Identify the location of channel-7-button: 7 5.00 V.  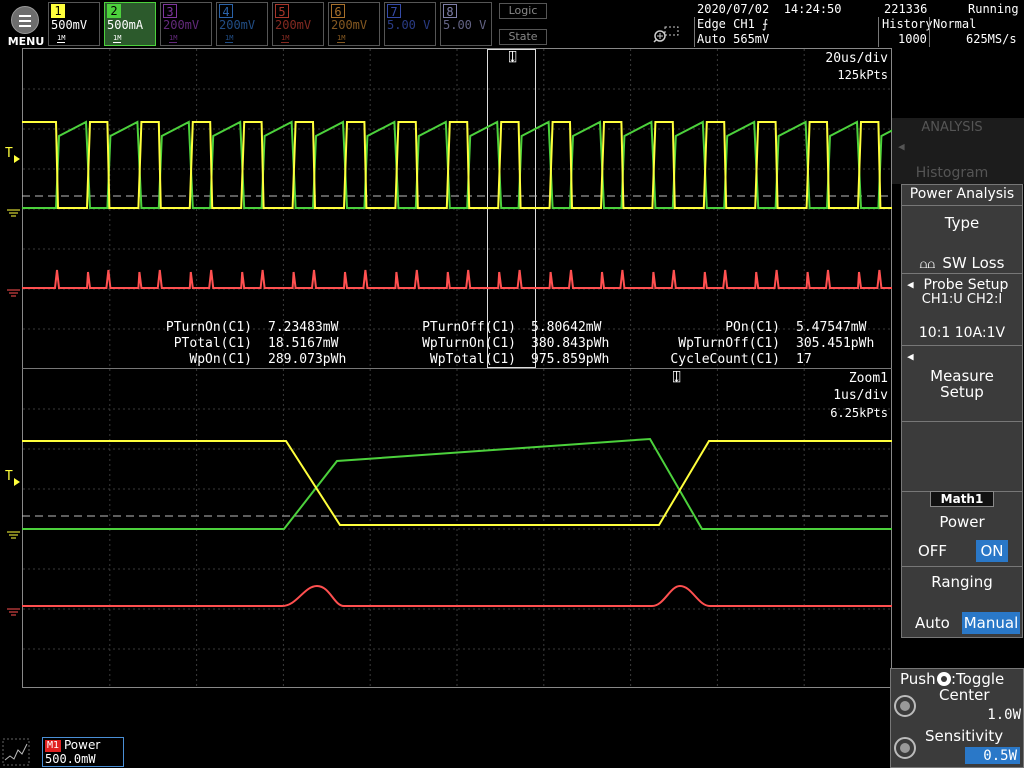
(410, 24).